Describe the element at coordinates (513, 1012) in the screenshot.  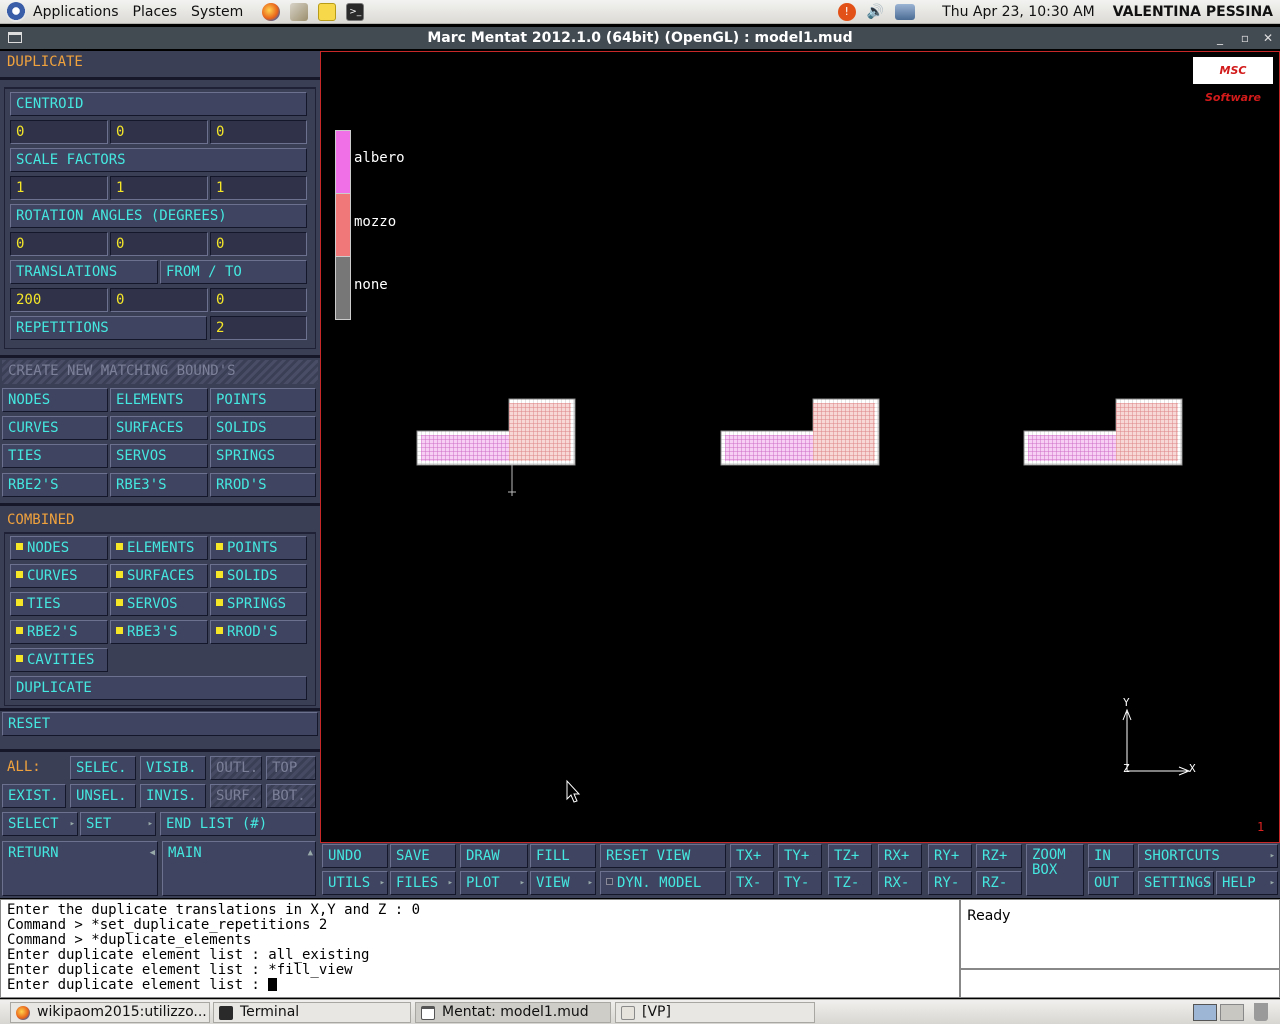
I see `task-mentat: Mentat: model1.mud` at that location.